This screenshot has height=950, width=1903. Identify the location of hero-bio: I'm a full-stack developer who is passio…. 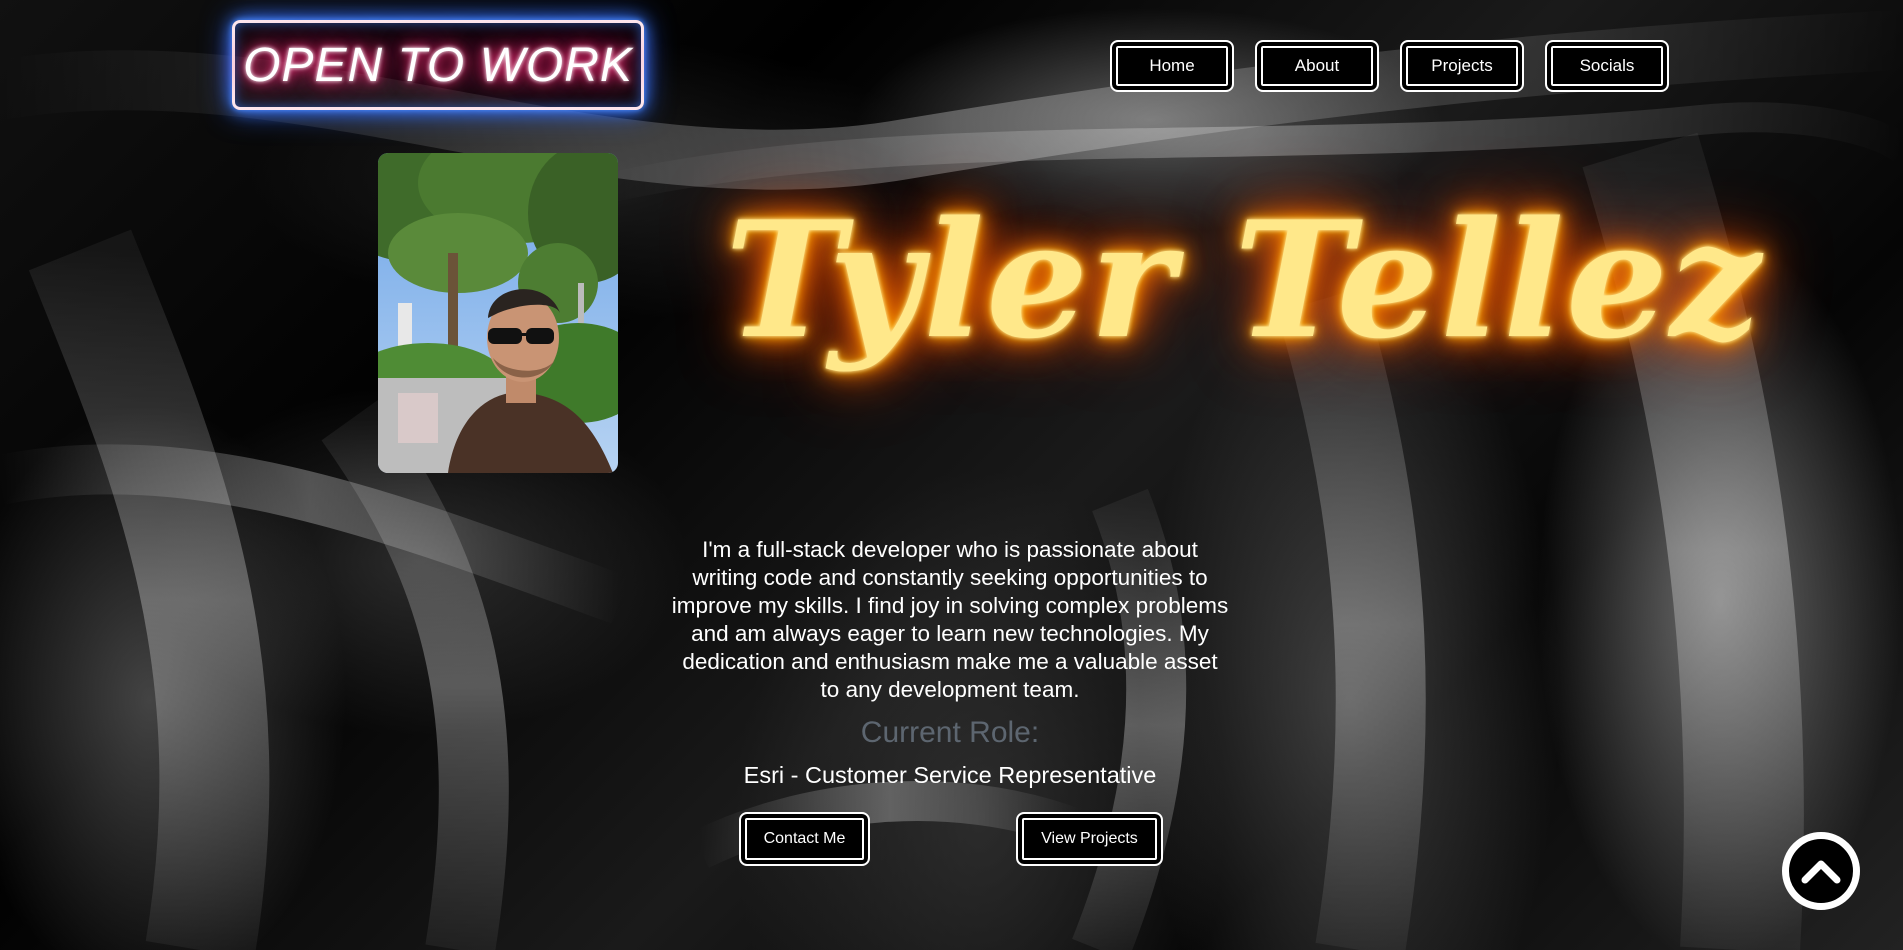
(950, 619).